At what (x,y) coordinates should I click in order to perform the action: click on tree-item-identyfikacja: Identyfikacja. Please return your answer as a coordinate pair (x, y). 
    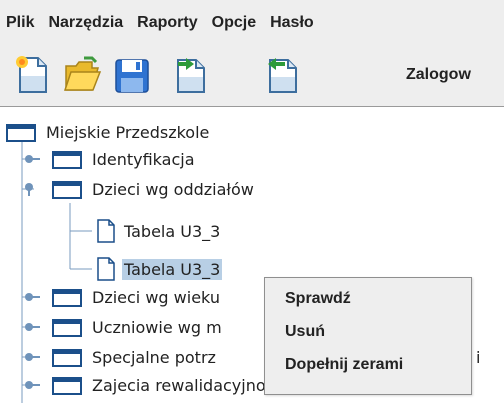
    Looking at the image, I should click on (124, 159).